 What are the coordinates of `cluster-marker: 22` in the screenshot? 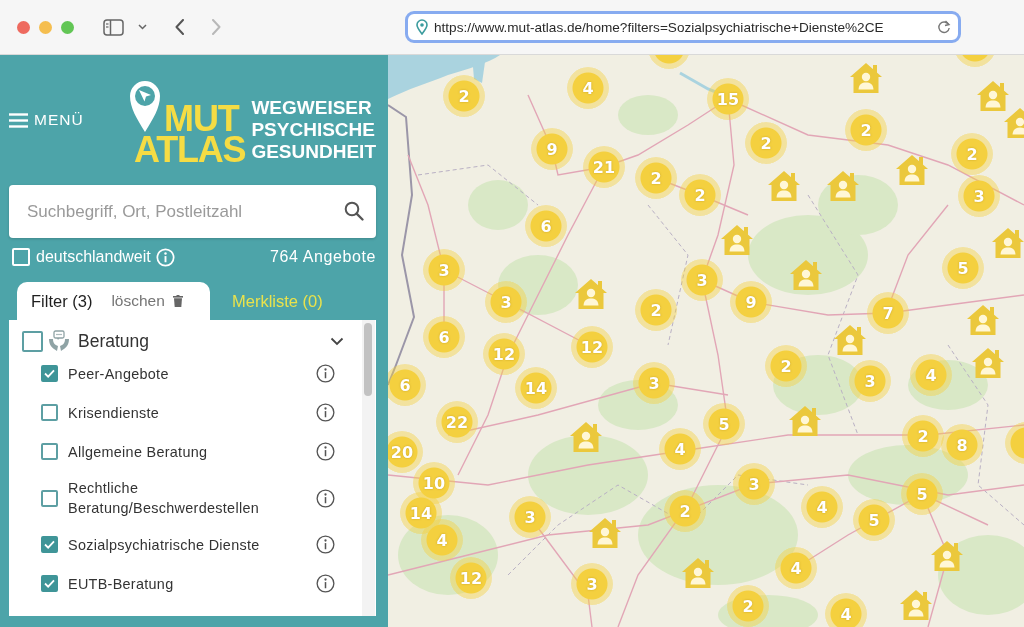 It's located at (457, 422).